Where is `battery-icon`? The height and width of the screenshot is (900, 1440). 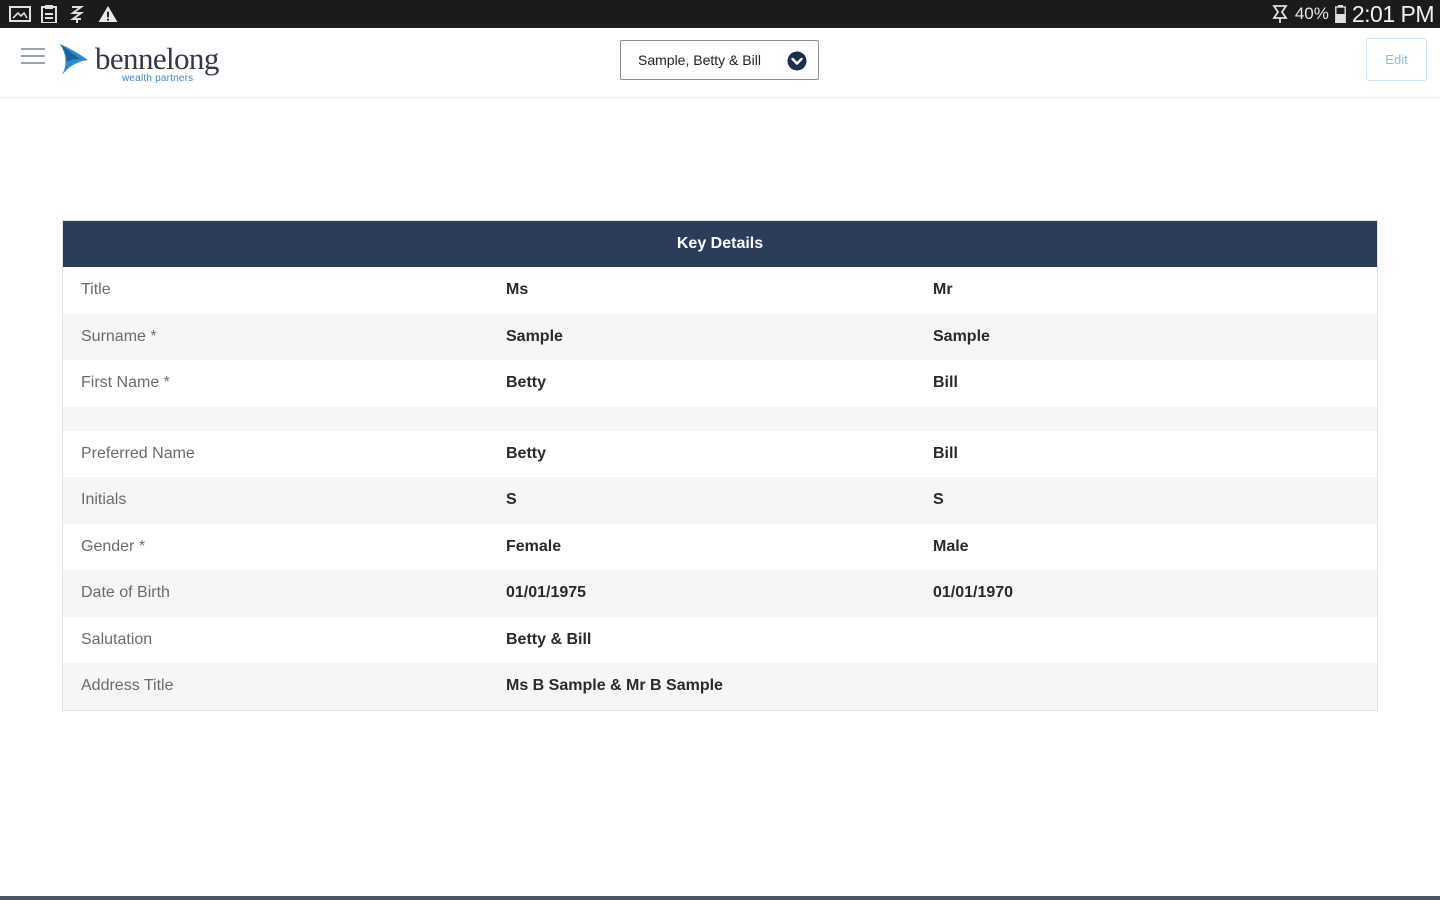 battery-icon is located at coordinates (1340, 14).